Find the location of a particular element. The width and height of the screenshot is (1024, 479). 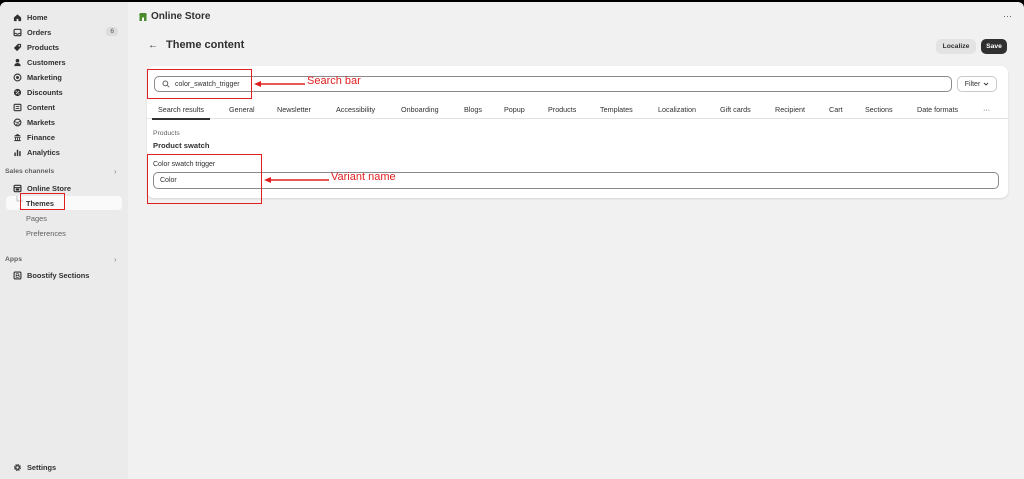

sidebar-item-label: Online Store is located at coordinates (49, 188).